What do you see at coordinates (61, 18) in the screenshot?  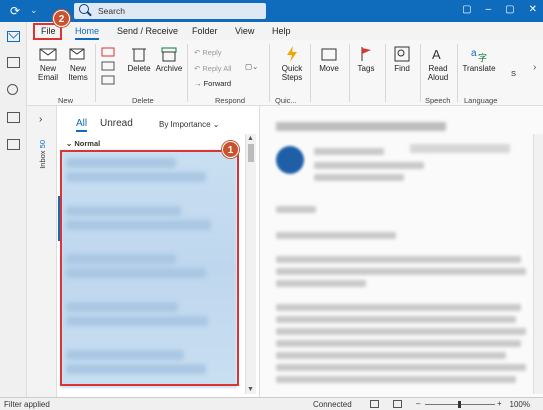 I see `callout-2: 2` at bounding box center [61, 18].